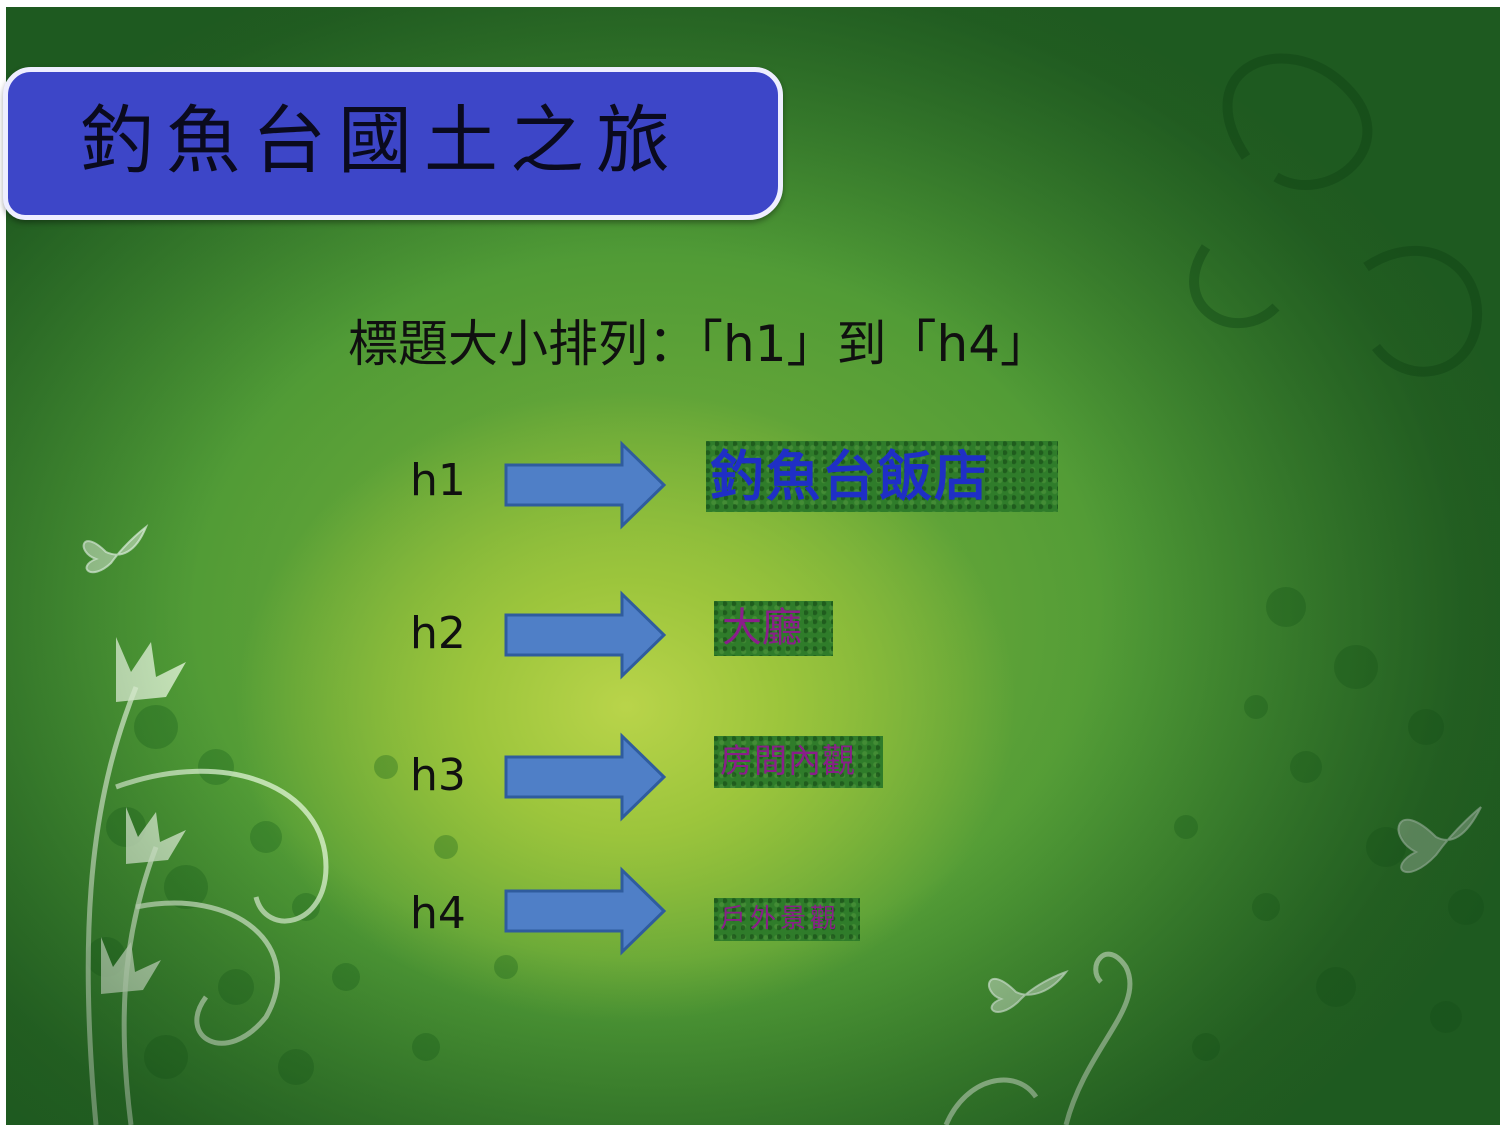  I want to click on h2-heading-sample: 大廳, so click(773, 628).